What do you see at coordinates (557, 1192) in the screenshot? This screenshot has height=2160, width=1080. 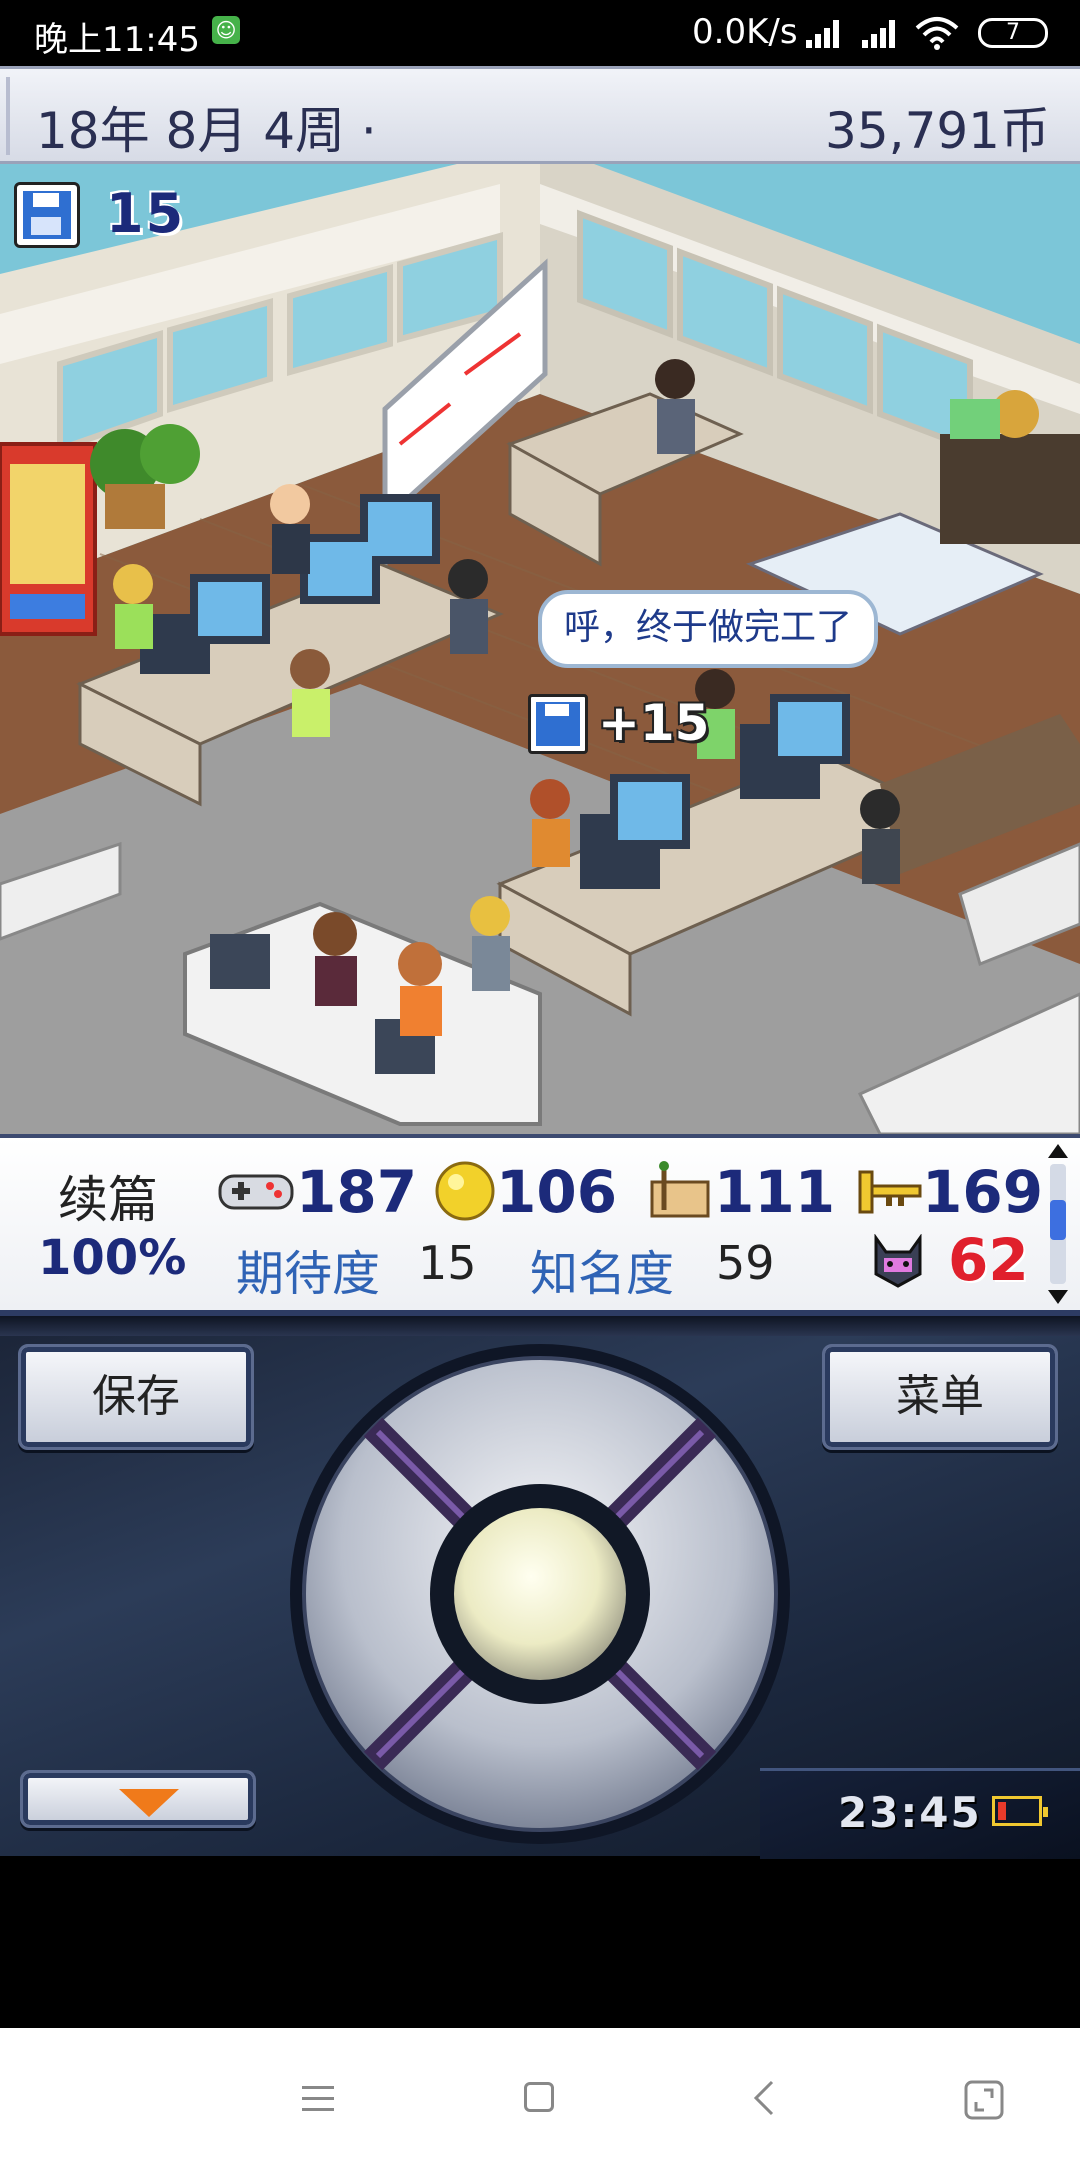 I see `creativity-value: 106` at bounding box center [557, 1192].